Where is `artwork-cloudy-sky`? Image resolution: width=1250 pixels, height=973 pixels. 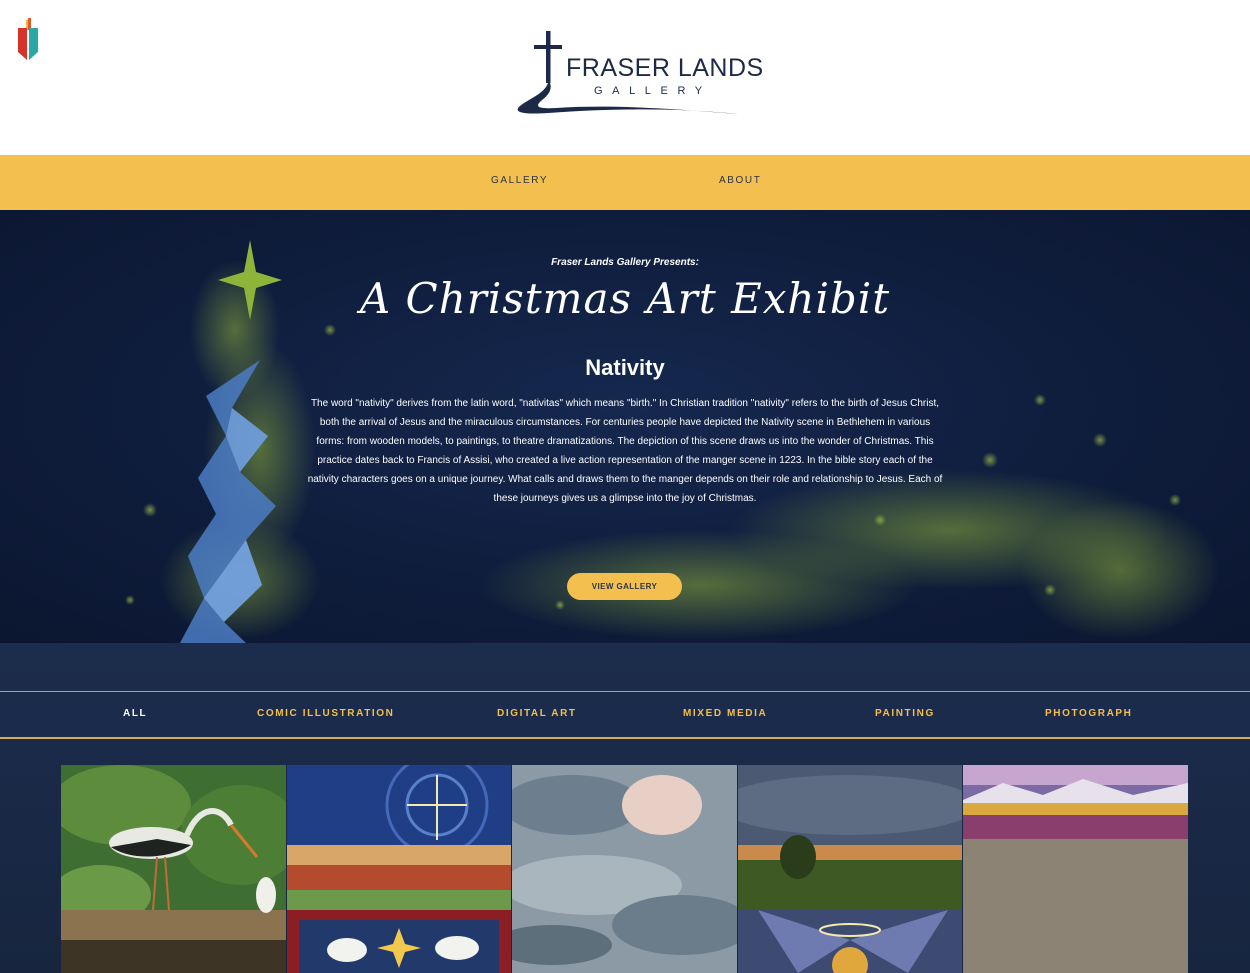 artwork-cloudy-sky is located at coordinates (624, 869).